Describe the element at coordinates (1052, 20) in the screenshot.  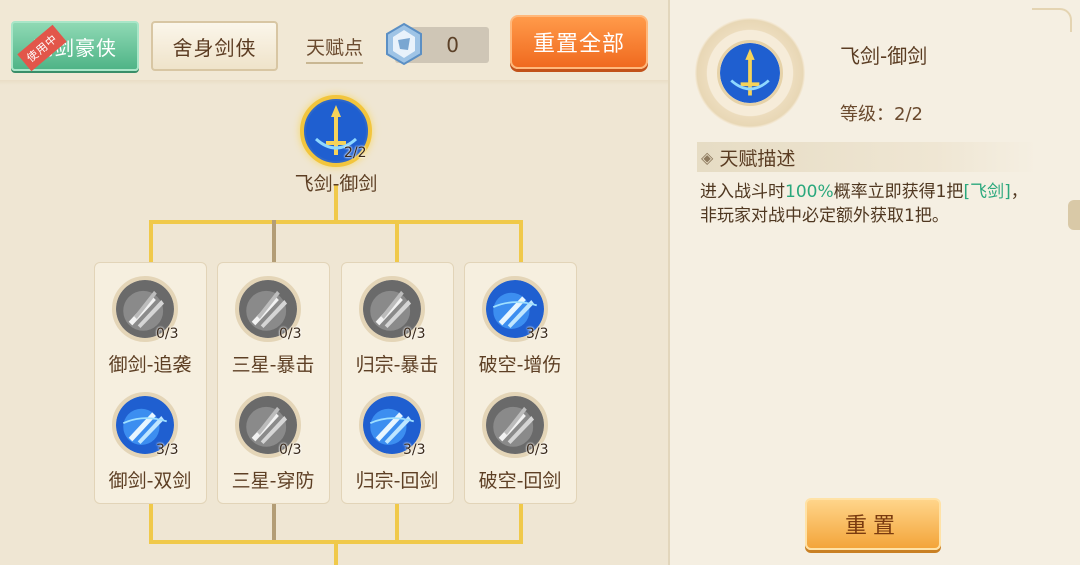
I see `corner-ornament` at that location.